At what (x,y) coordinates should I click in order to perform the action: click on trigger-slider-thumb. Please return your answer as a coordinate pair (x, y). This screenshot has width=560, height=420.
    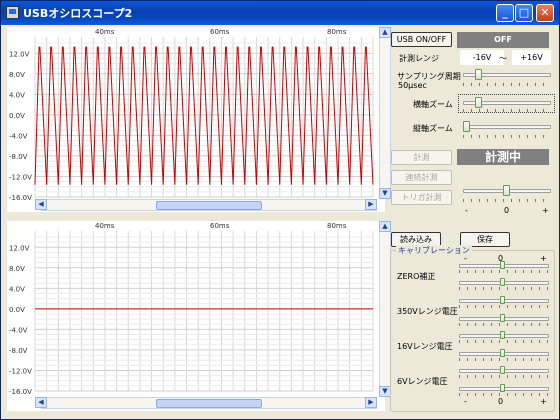
    Looking at the image, I should click on (506, 190).